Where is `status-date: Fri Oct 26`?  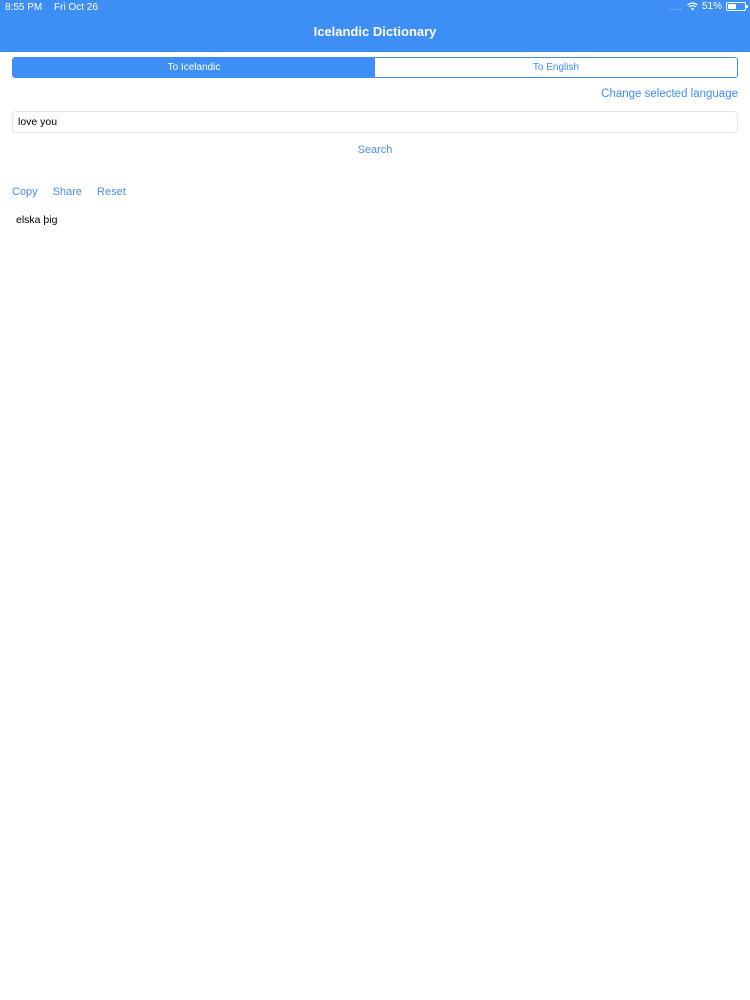 status-date: Fri Oct 26 is located at coordinates (76, 7).